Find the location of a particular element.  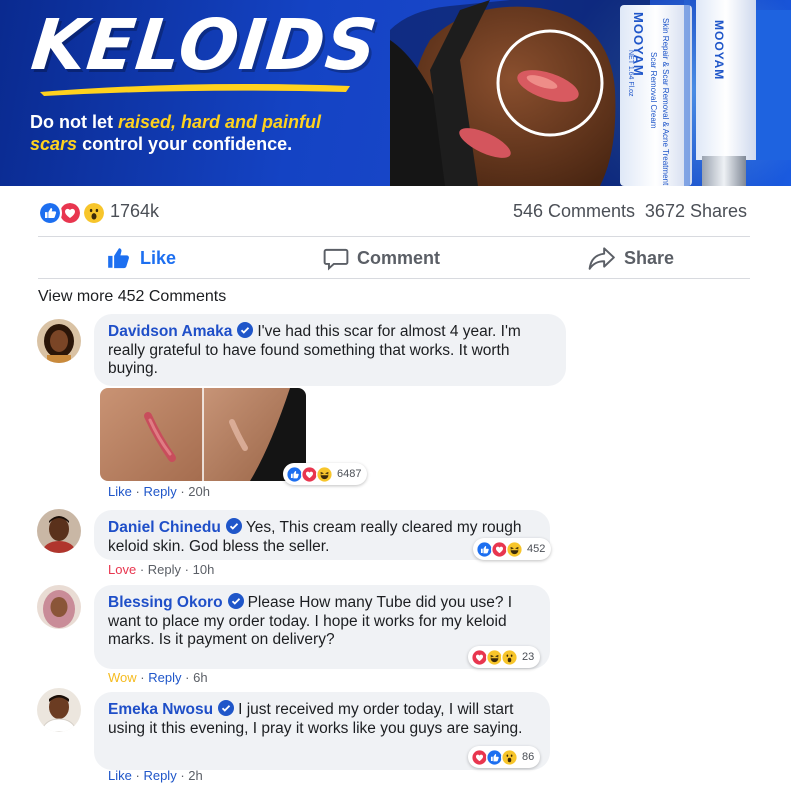

comment-meta: Wow · Reply · 6h is located at coordinates (158, 677).